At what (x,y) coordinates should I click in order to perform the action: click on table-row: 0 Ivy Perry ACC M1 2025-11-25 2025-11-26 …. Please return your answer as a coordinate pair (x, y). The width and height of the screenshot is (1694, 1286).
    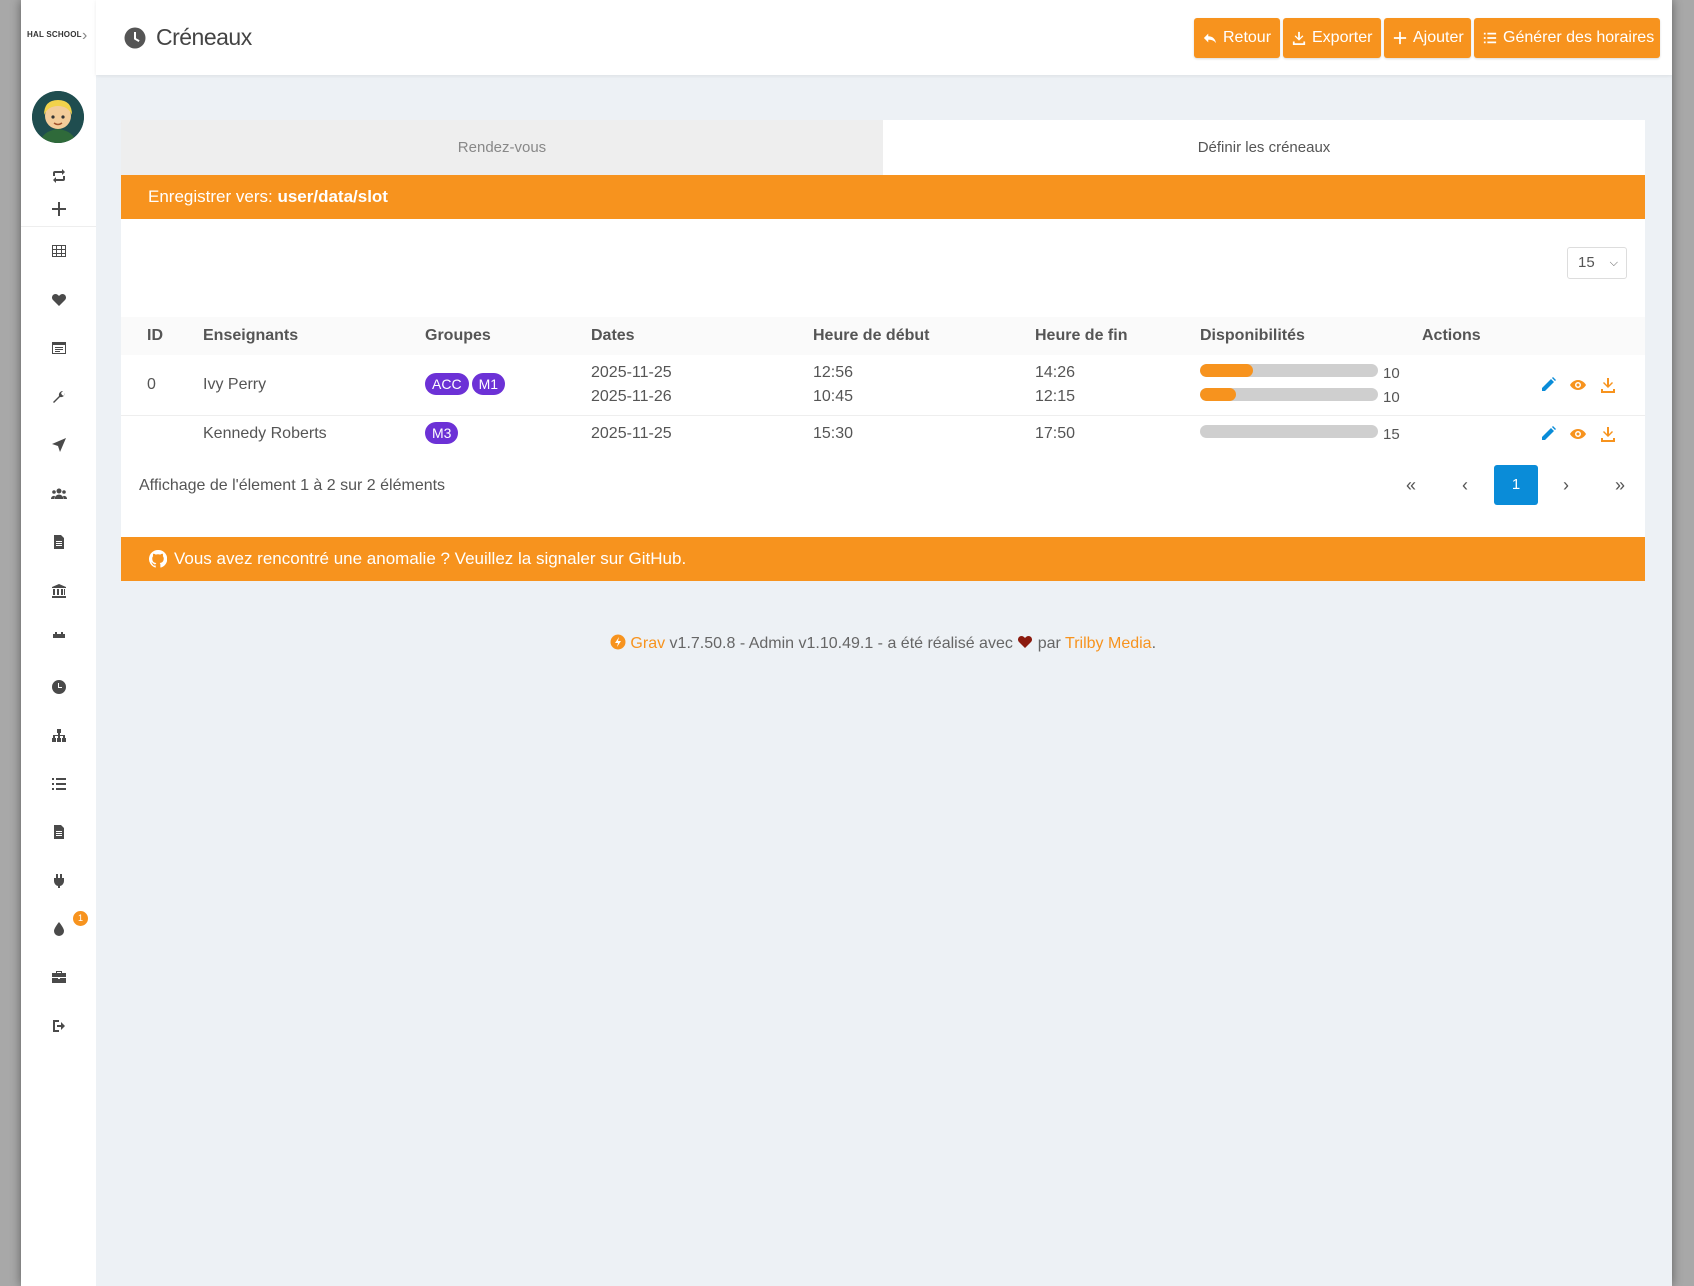
    Looking at the image, I should click on (883, 385).